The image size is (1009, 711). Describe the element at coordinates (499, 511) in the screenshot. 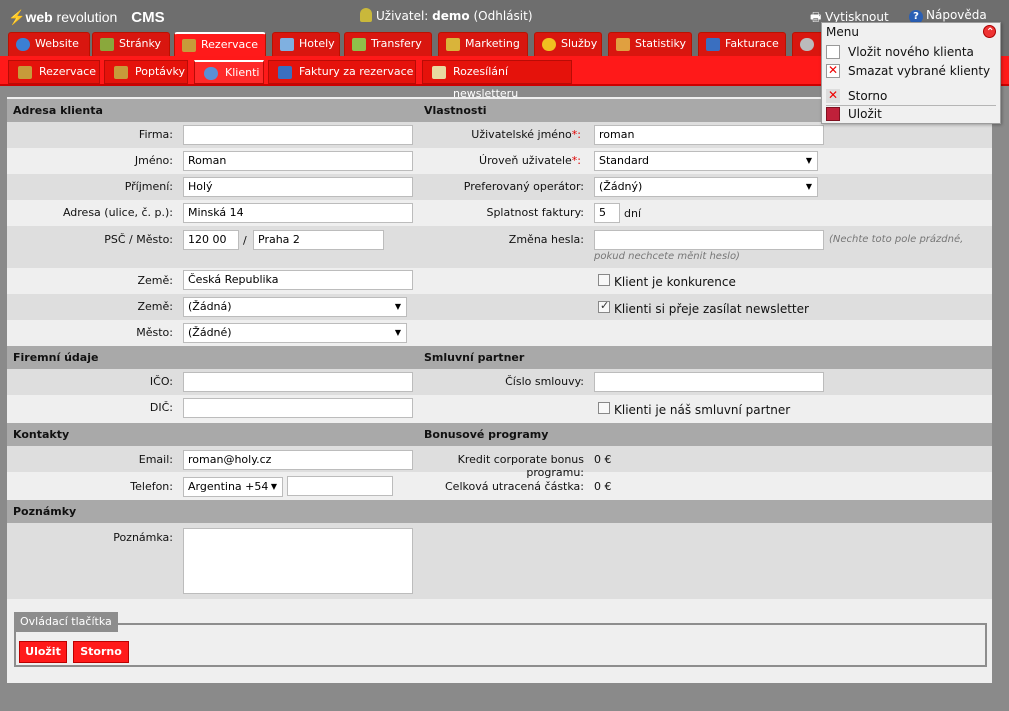

I see `section-header: Poznámky` at that location.